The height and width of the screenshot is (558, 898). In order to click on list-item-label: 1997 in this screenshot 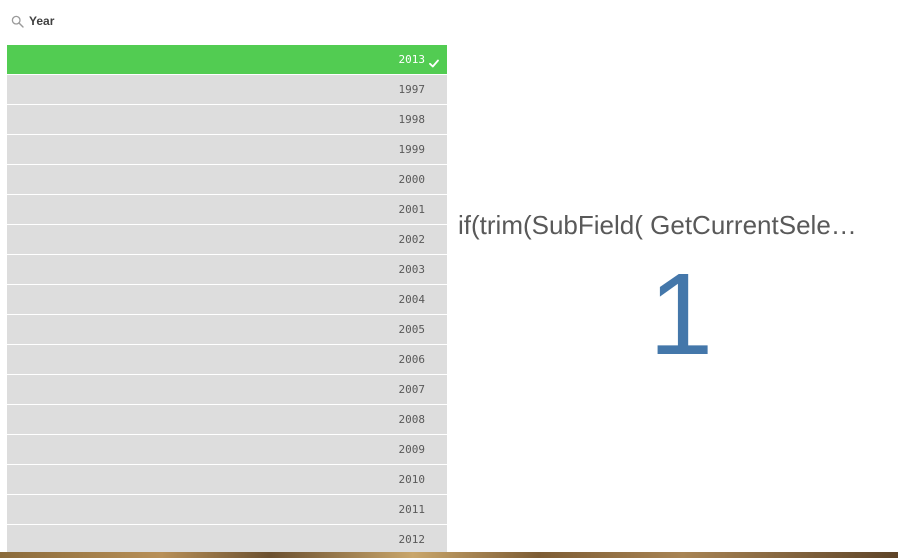, I will do `click(412, 89)`.